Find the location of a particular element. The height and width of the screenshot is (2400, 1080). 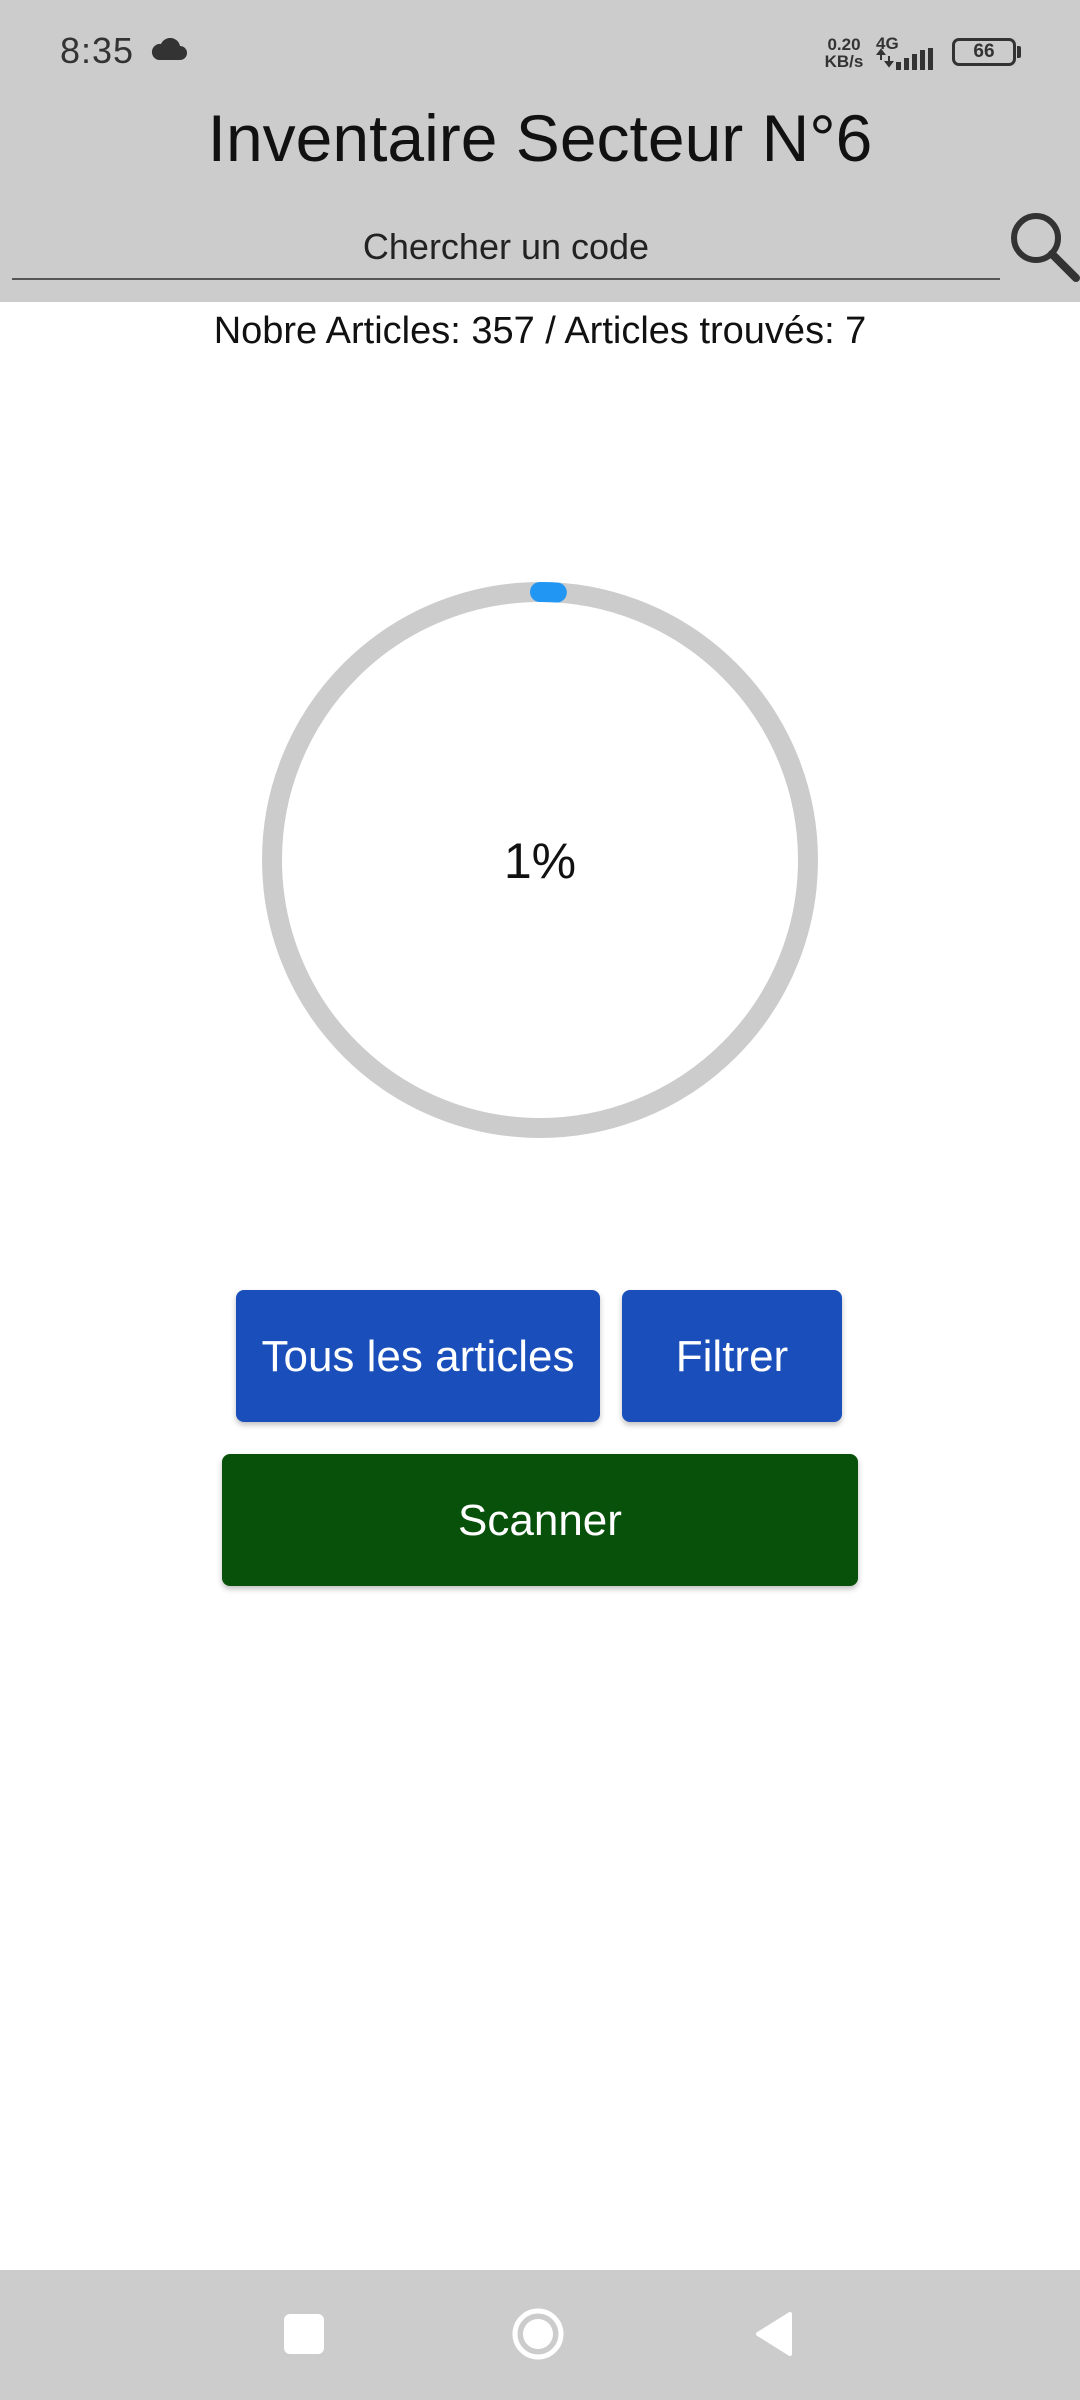

signal-icon is located at coordinates (904, 59).